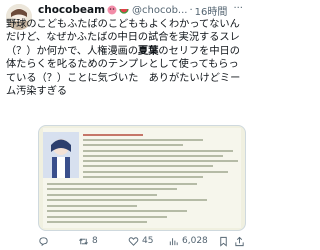 This screenshot has width=320, height=250. What do you see at coordinates (148, 241) in the screenshot?
I see `like-count: 45` at bounding box center [148, 241].